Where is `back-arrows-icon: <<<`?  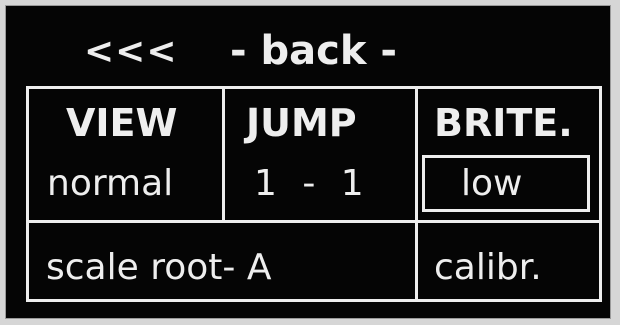
back-arrows-icon: <<< is located at coordinates (131, 52).